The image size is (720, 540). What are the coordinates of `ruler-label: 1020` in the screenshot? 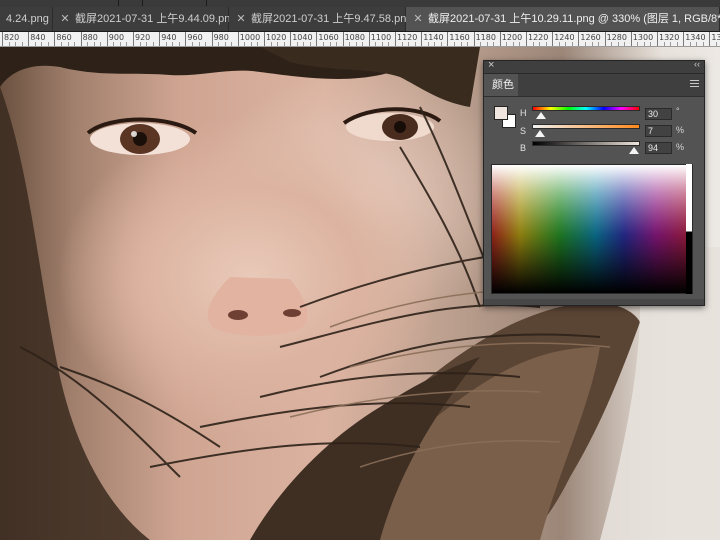 It's located at (276, 37).